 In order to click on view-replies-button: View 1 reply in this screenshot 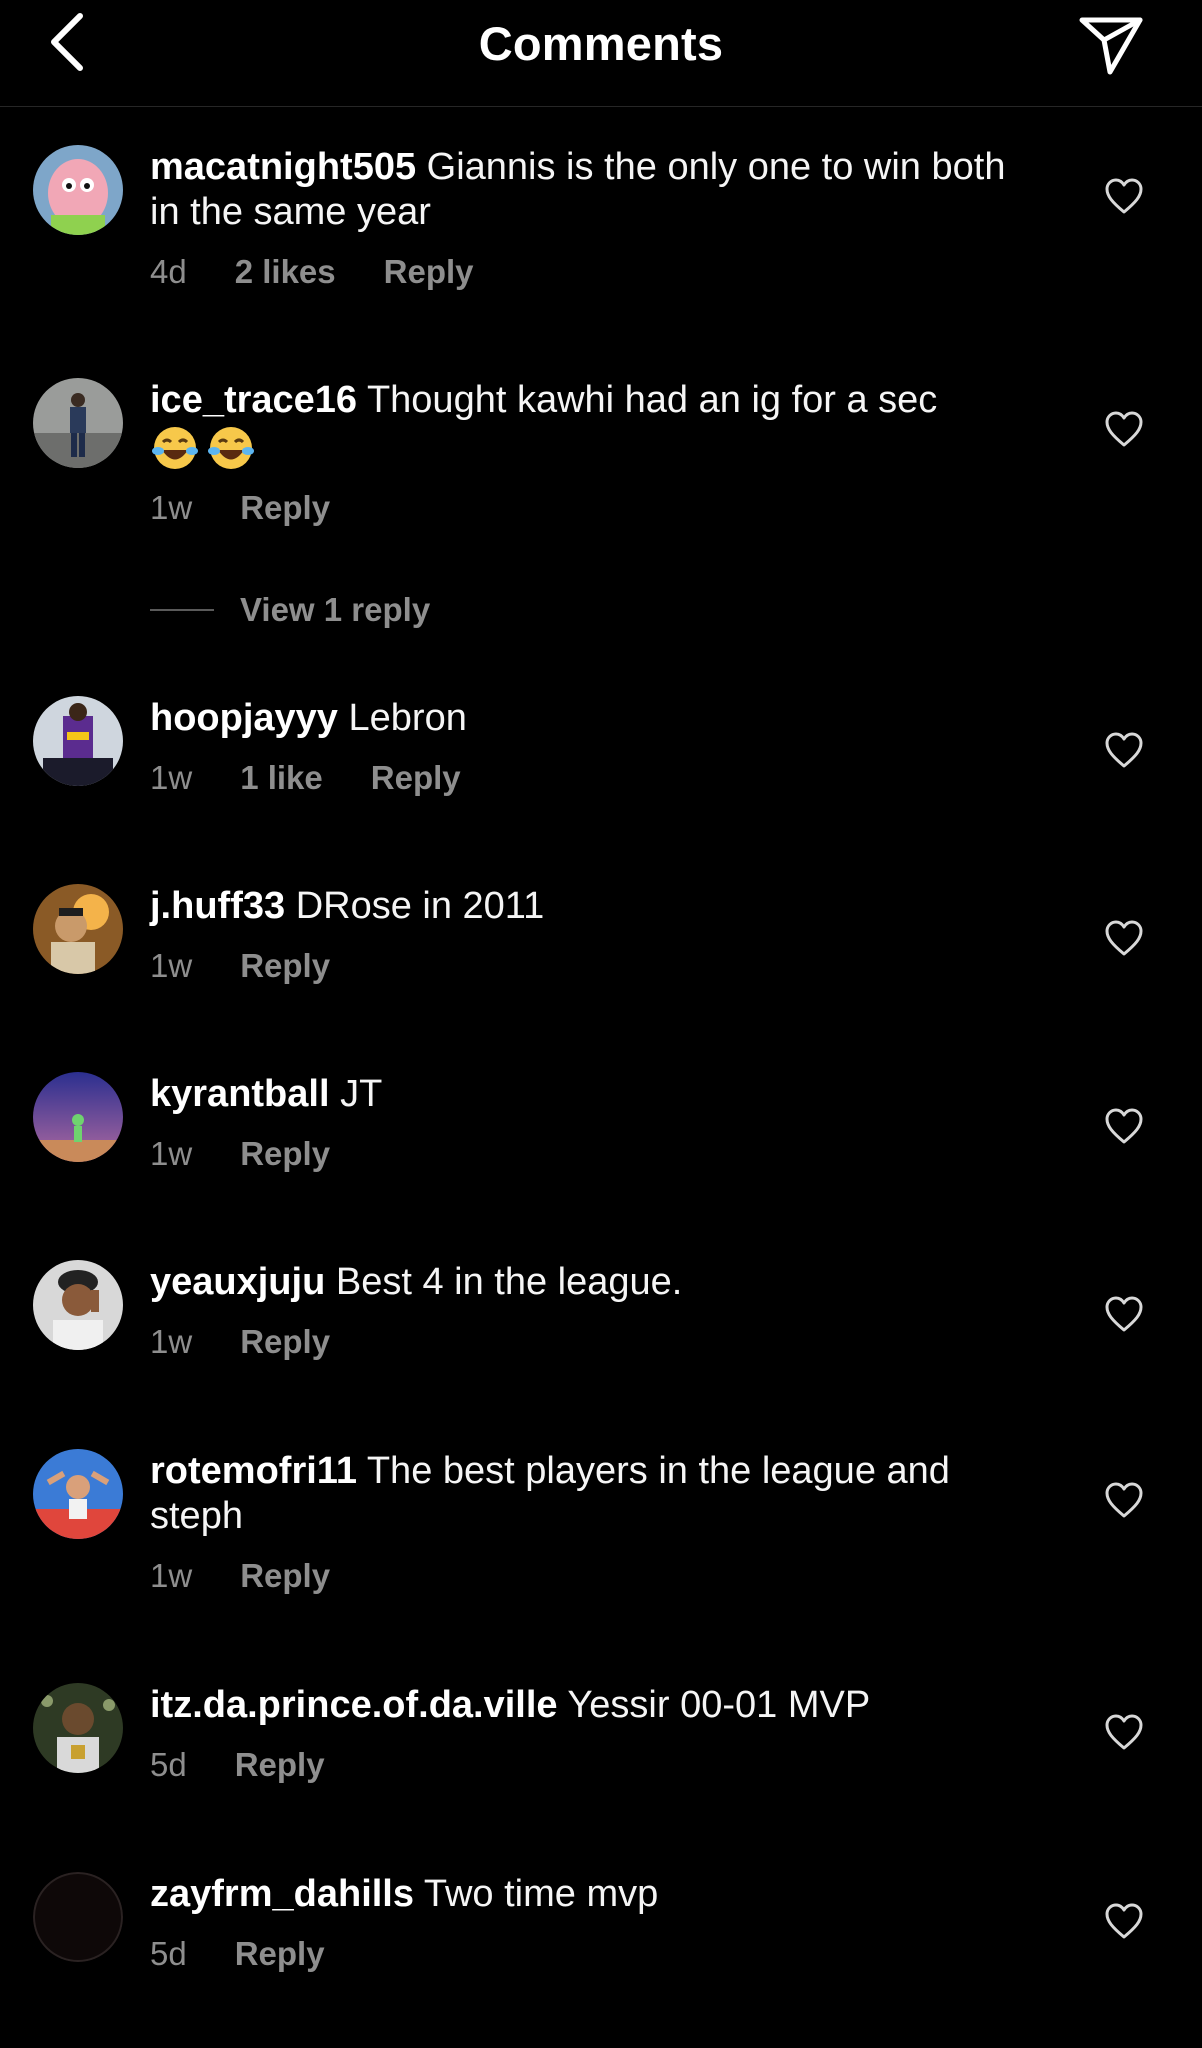, I will do `click(290, 610)`.